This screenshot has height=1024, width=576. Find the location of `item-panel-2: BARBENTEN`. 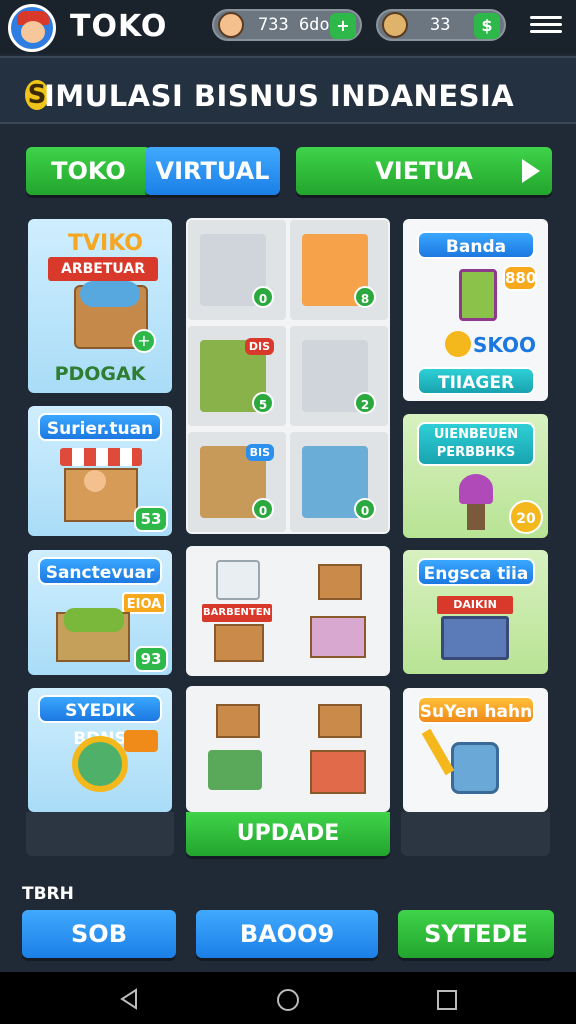

item-panel-2: BARBENTEN is located at coordinates (288, 611).